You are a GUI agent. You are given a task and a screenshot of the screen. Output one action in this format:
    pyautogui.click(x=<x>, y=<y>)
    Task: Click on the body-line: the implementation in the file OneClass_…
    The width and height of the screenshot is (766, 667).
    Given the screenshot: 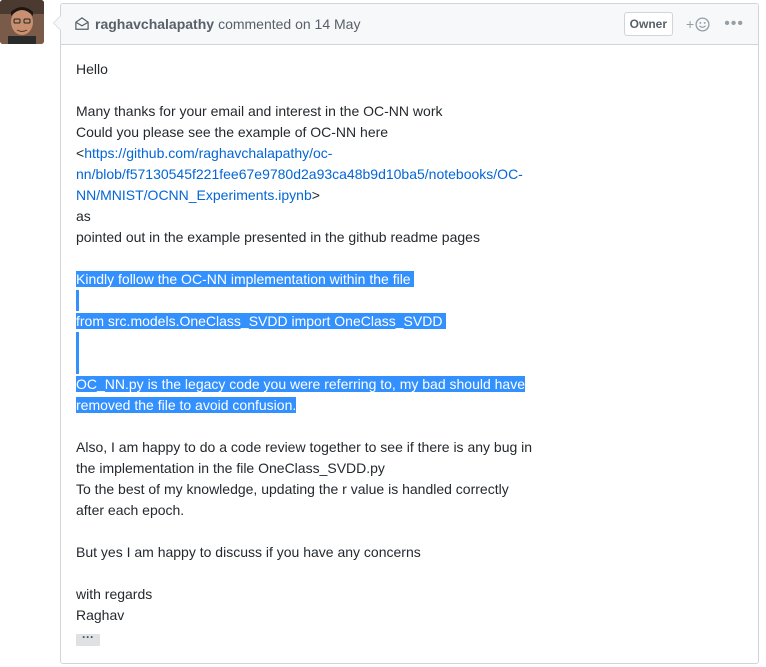 What is the action you would take?
    pyautogui.click(x=230, y=468)
    